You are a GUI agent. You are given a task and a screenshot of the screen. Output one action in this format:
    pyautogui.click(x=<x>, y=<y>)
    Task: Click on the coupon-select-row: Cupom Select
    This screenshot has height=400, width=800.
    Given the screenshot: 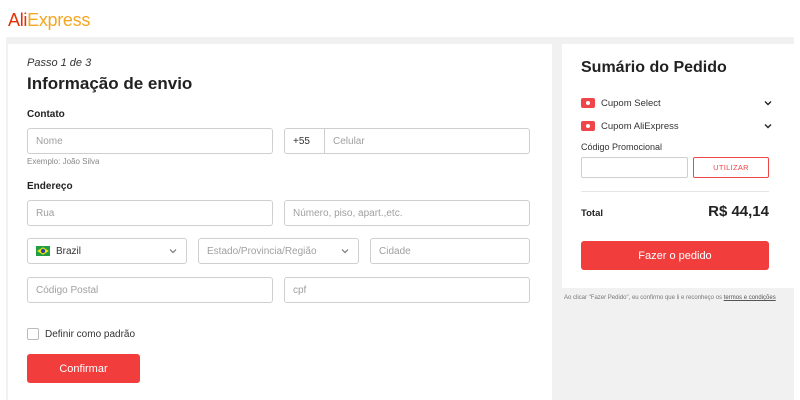 What is the action you would take?
    pyautogui.click(x=677, y=103)
    